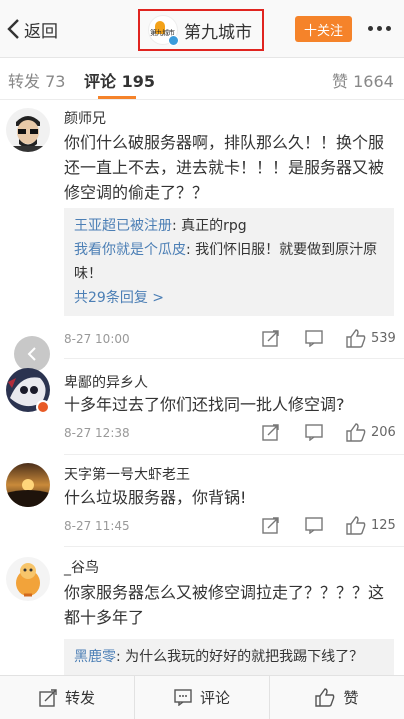  Describe the element at coordinates (123, 226) in the screenshot. I see `reply-username: 王亚超已被注册` at that location.